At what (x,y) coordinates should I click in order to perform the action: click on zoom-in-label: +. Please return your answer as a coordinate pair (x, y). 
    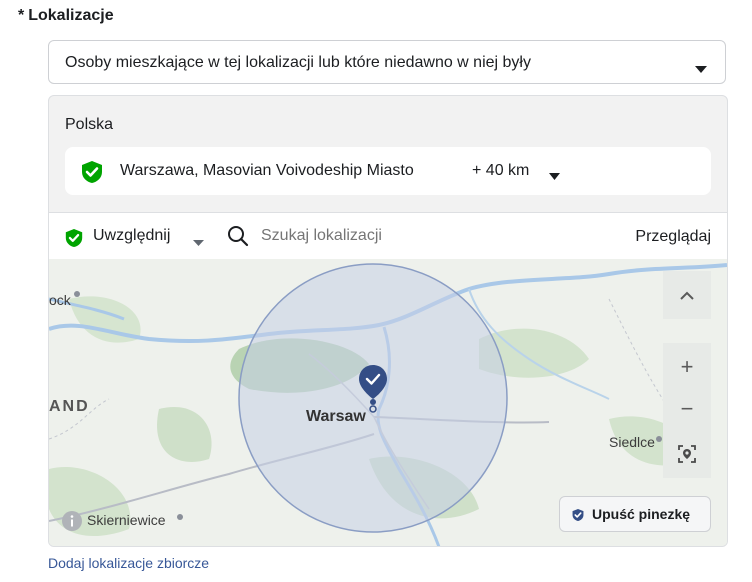
    Looking at the image, I should click on (687, 366).